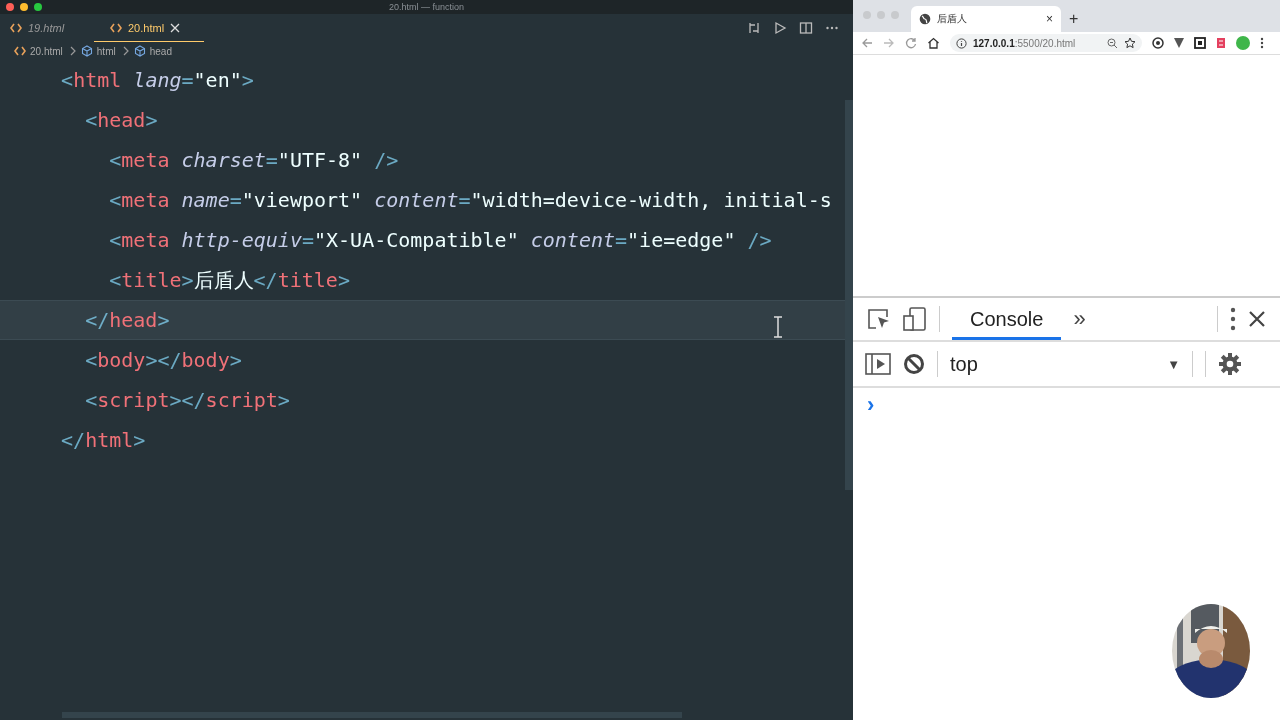 This screenshot has width=1280, height=720. What do you see at coordinates (1112, 43) in the screenshot?
I see `zoom-icon` at bounding box center [1112, 43].